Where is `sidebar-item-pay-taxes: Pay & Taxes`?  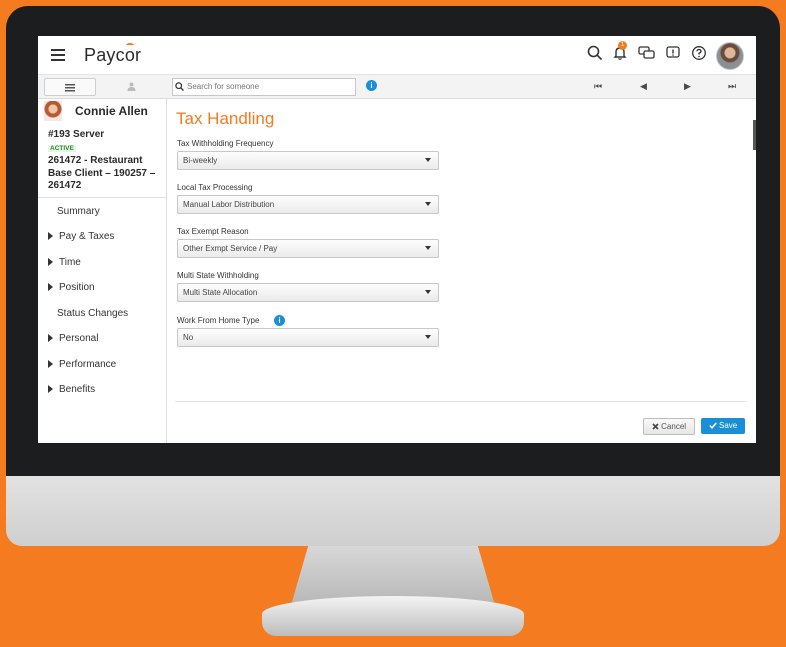
sidebar-item-pay-taxes: Pay & Taxes is located at coordinates (81, 237).